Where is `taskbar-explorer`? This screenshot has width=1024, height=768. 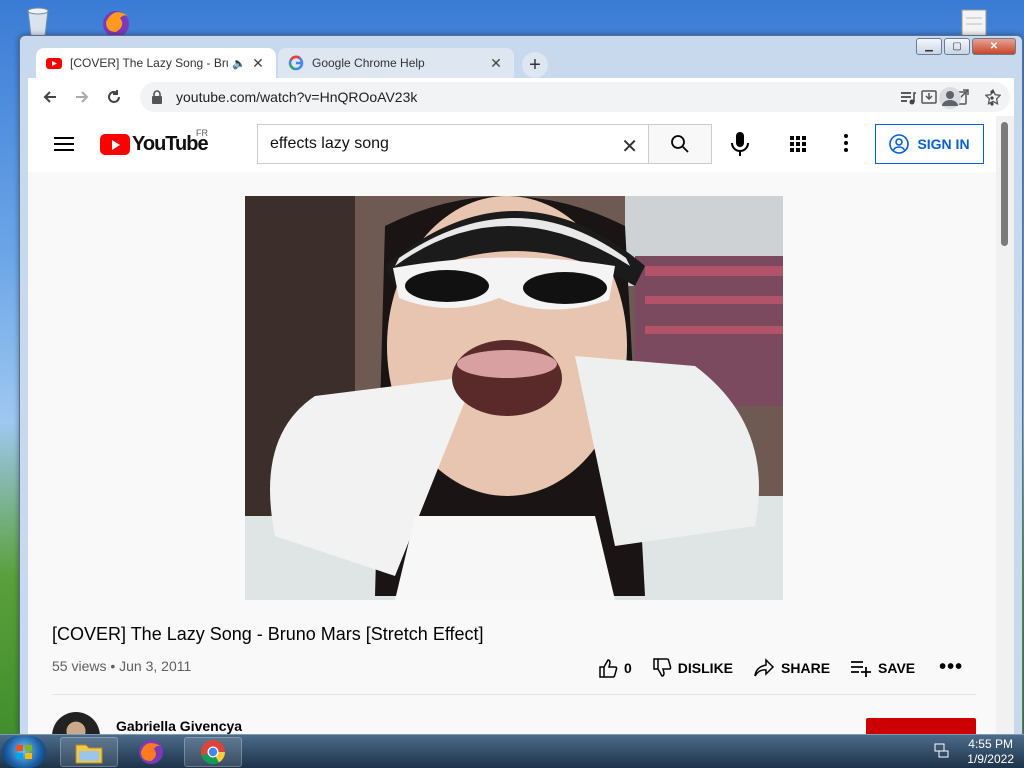 taskbar-explorer is located at coordinates (89, 752).